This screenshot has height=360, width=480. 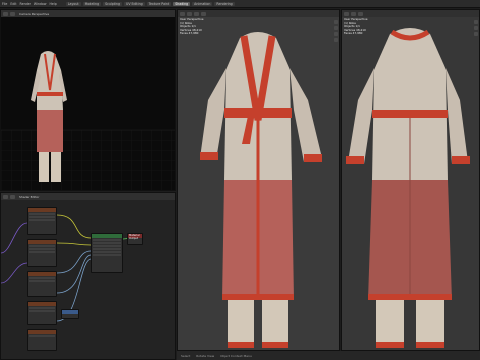 I want to click on material-output-title: Material Output, so click(x=135, y=237).